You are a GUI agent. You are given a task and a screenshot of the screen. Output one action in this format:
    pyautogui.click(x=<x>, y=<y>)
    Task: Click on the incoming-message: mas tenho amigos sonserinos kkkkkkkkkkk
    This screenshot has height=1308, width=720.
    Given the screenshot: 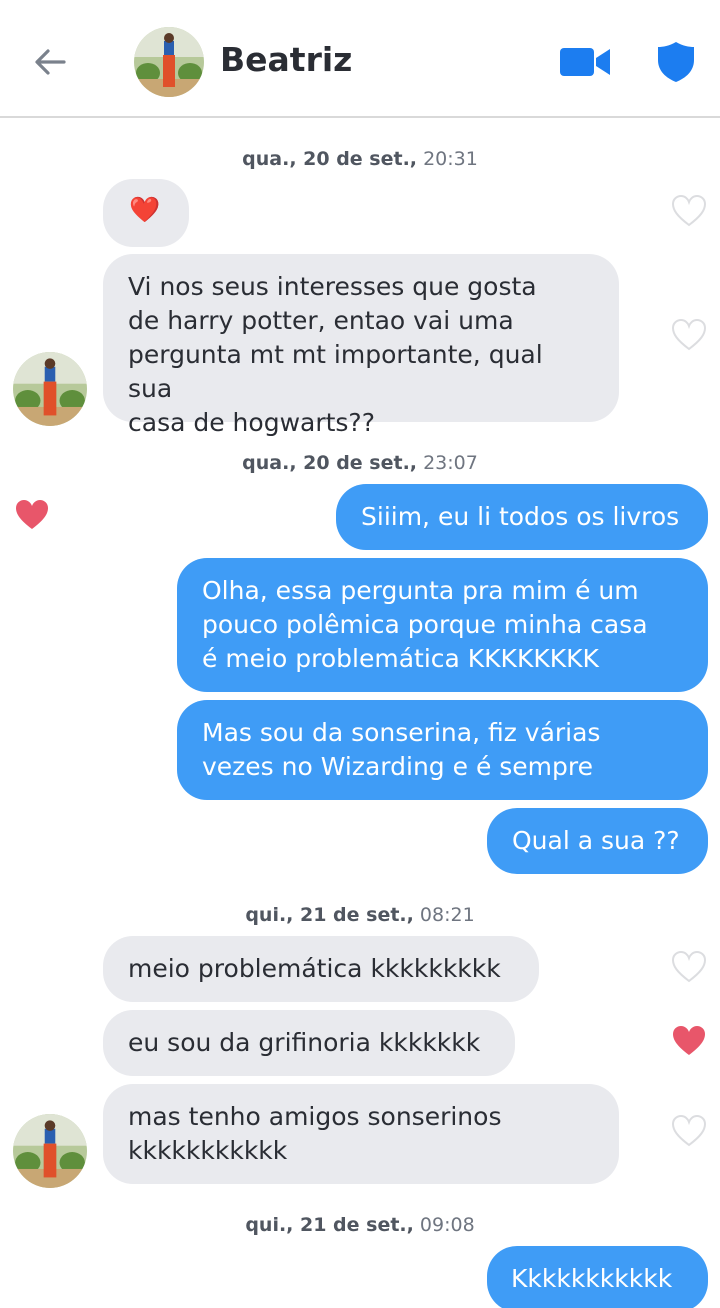 What is the action you would take?
    pyautogui.click(x=361, y=1134)
    